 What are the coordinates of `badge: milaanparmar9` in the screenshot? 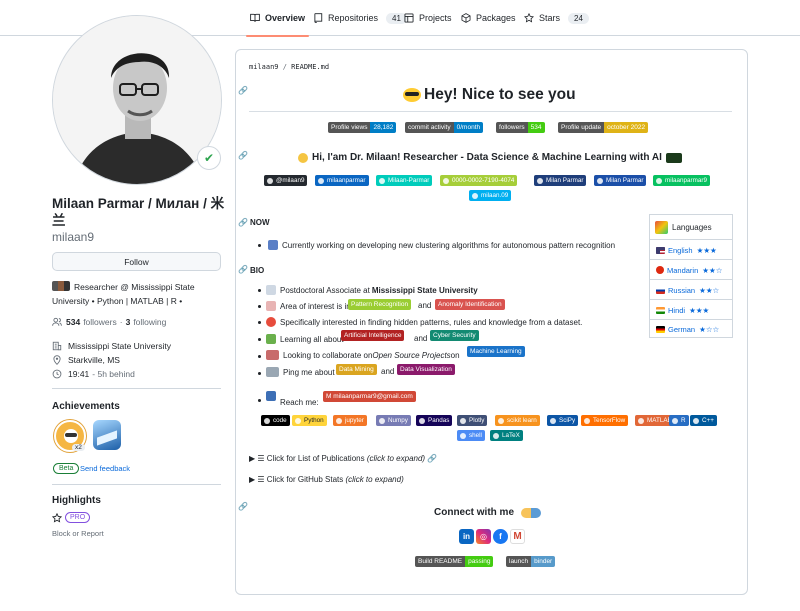 It's located at (681, 180).